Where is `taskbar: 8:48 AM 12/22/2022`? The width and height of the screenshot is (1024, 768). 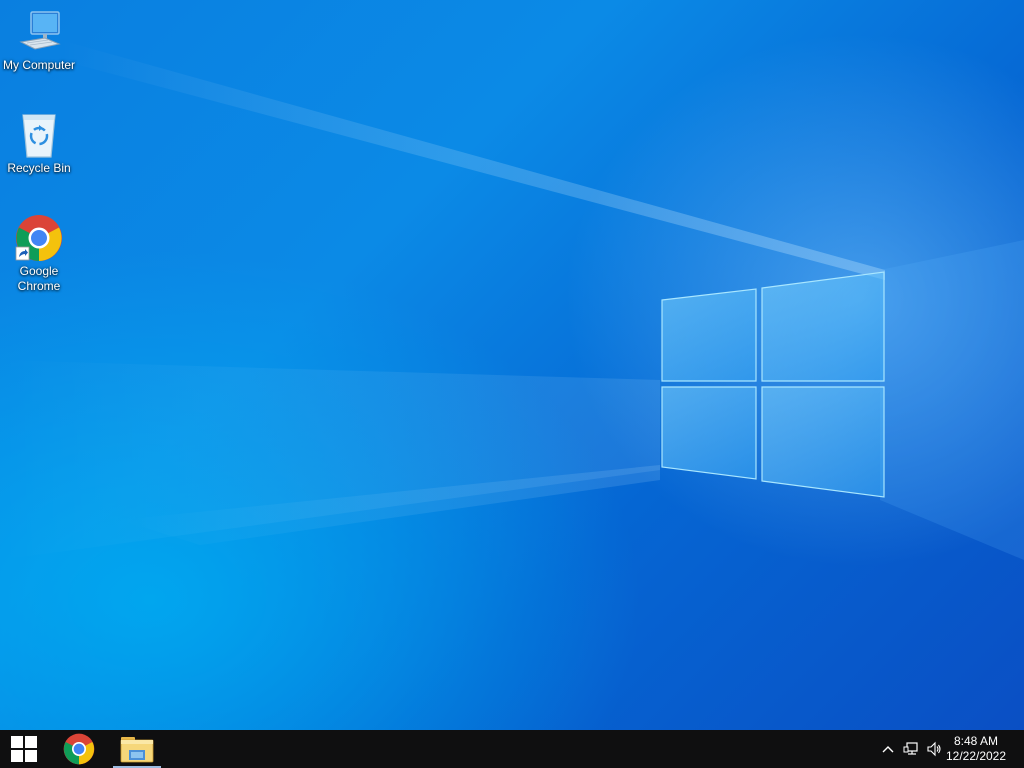
taskbar: 8:48 AM 12/22/2022 is located at coordinates (512, 749).